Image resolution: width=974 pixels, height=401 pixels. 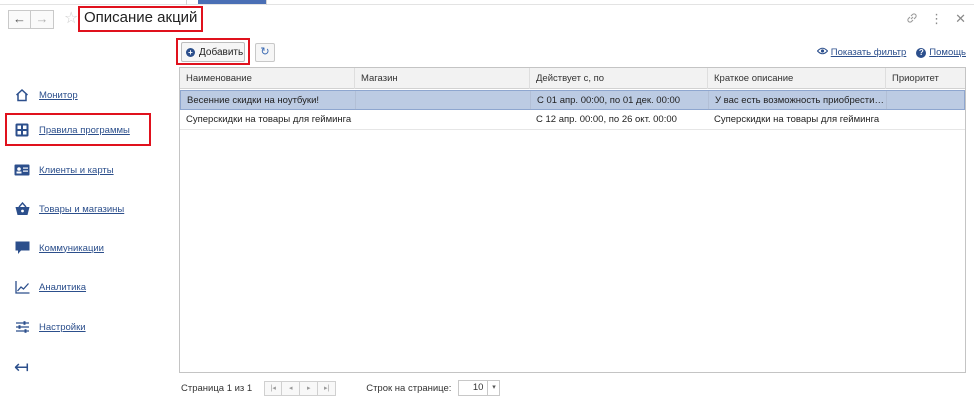 I want to click on rows-per-page-select: 10 ▾, so click(x=479, y=388).